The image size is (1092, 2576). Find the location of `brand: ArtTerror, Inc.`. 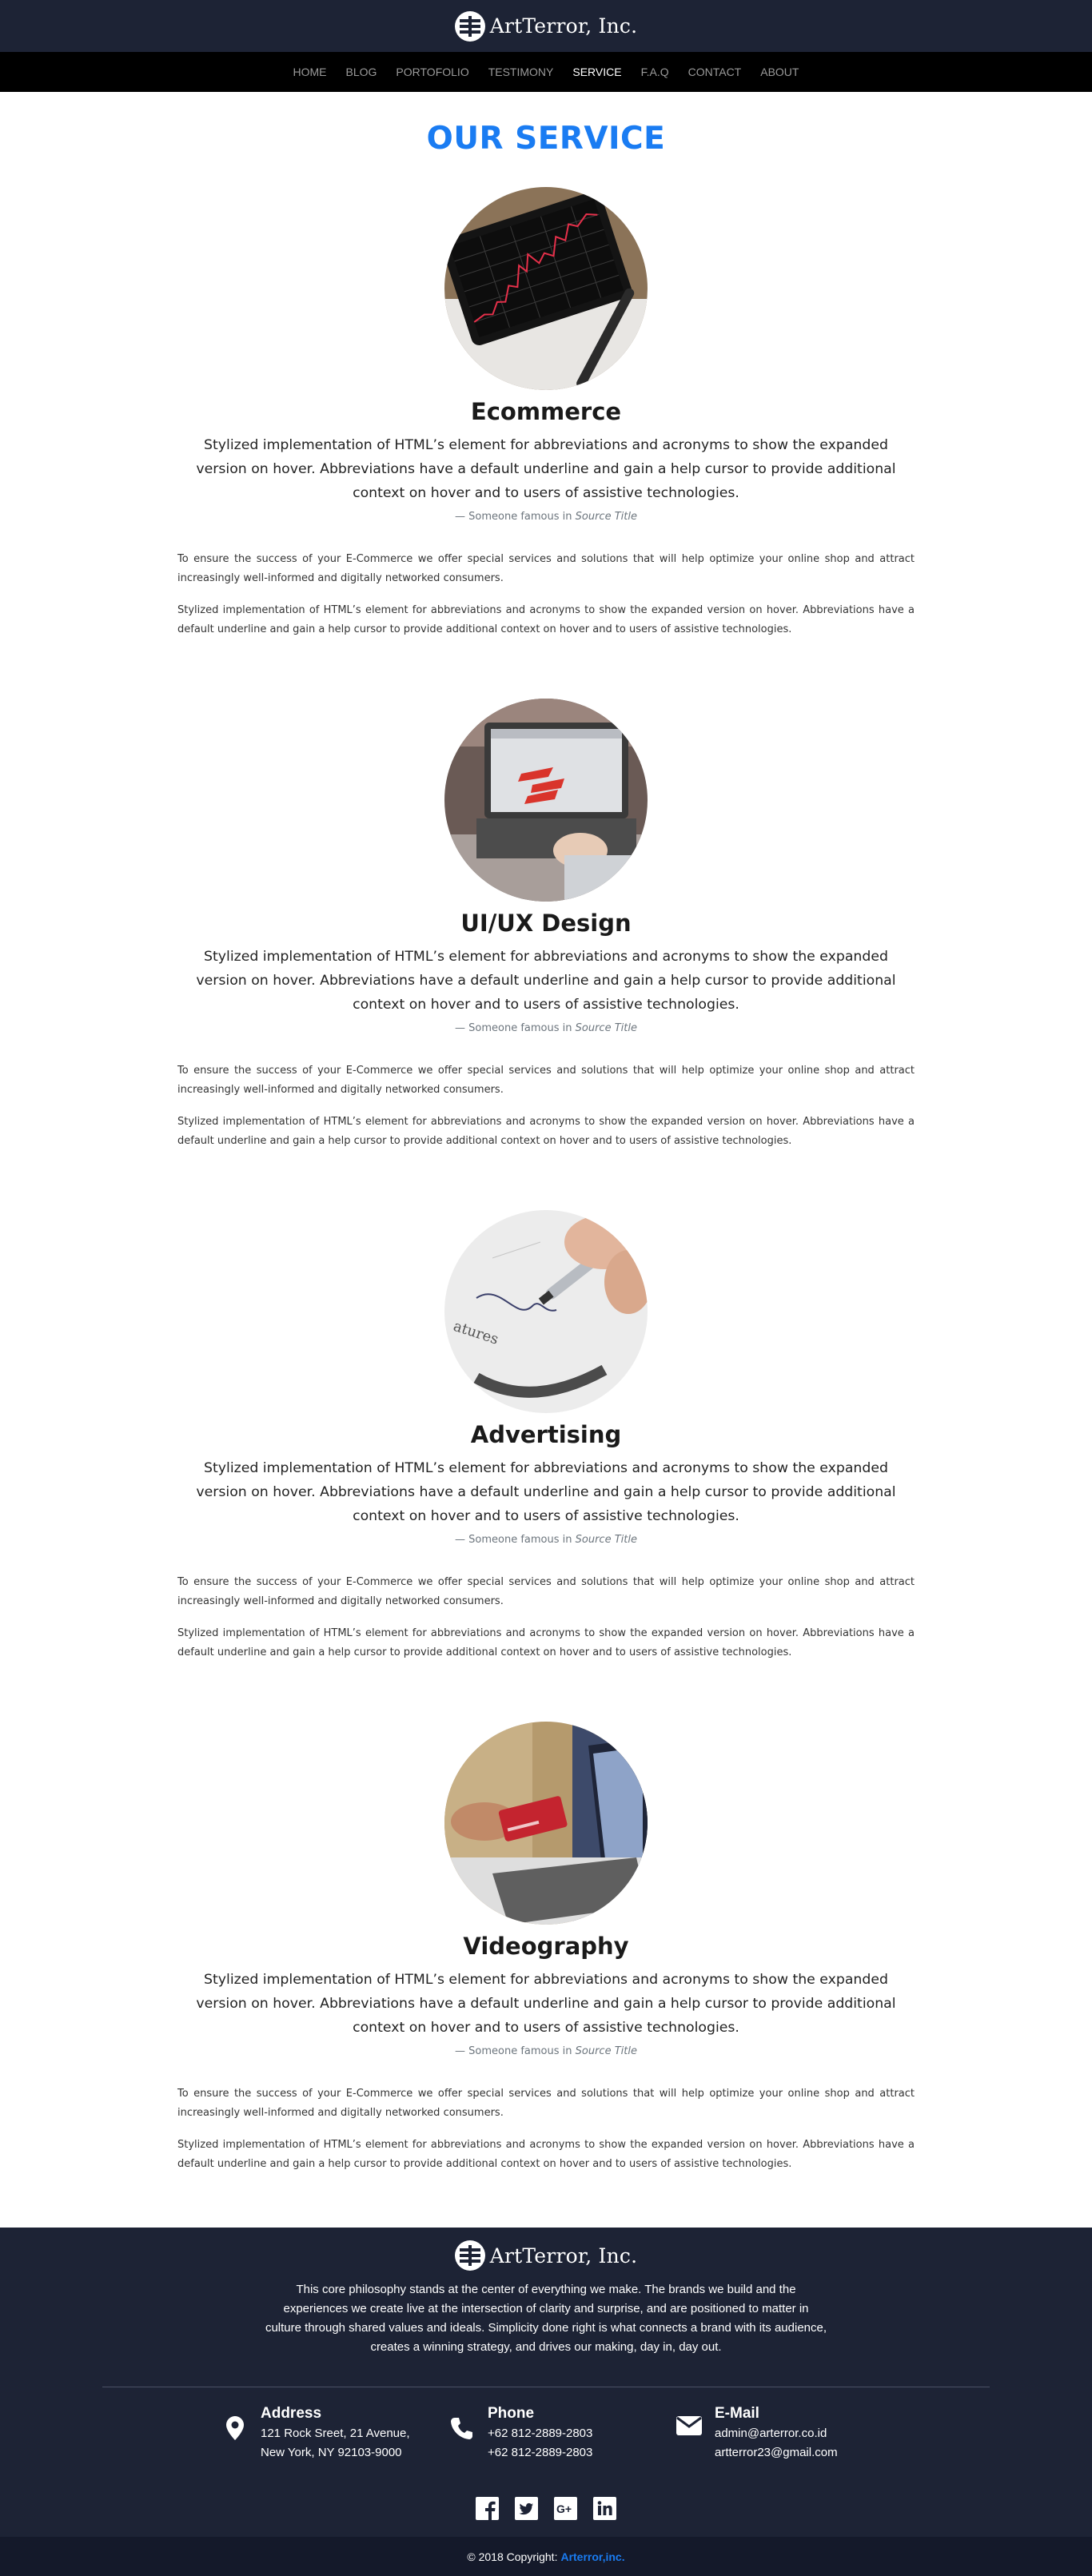

brand: ArtTerror, Inc. is located at coordinates (546, 26).